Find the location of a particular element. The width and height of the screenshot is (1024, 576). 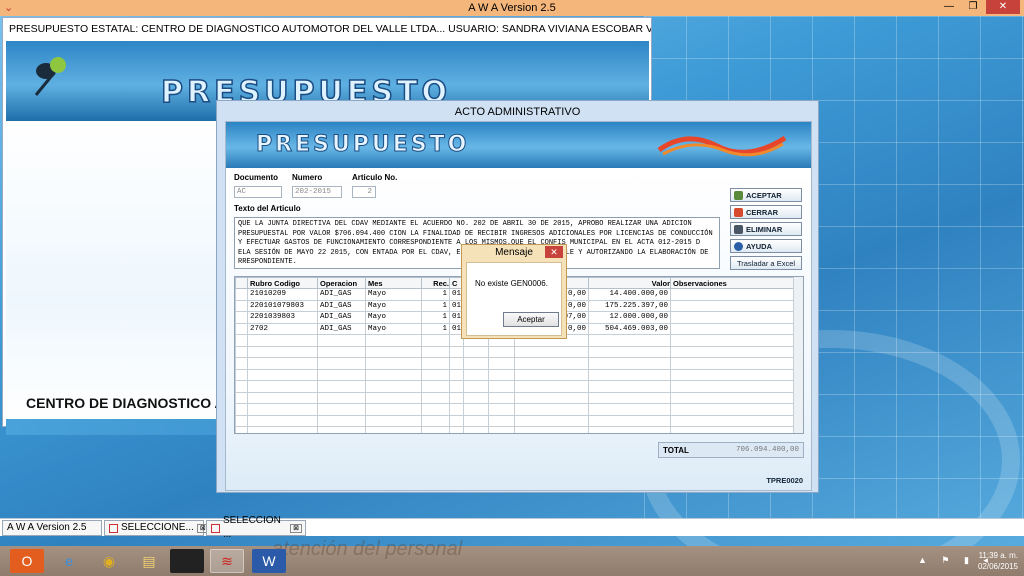

word-icon: W is located at coordinates (269, 561).